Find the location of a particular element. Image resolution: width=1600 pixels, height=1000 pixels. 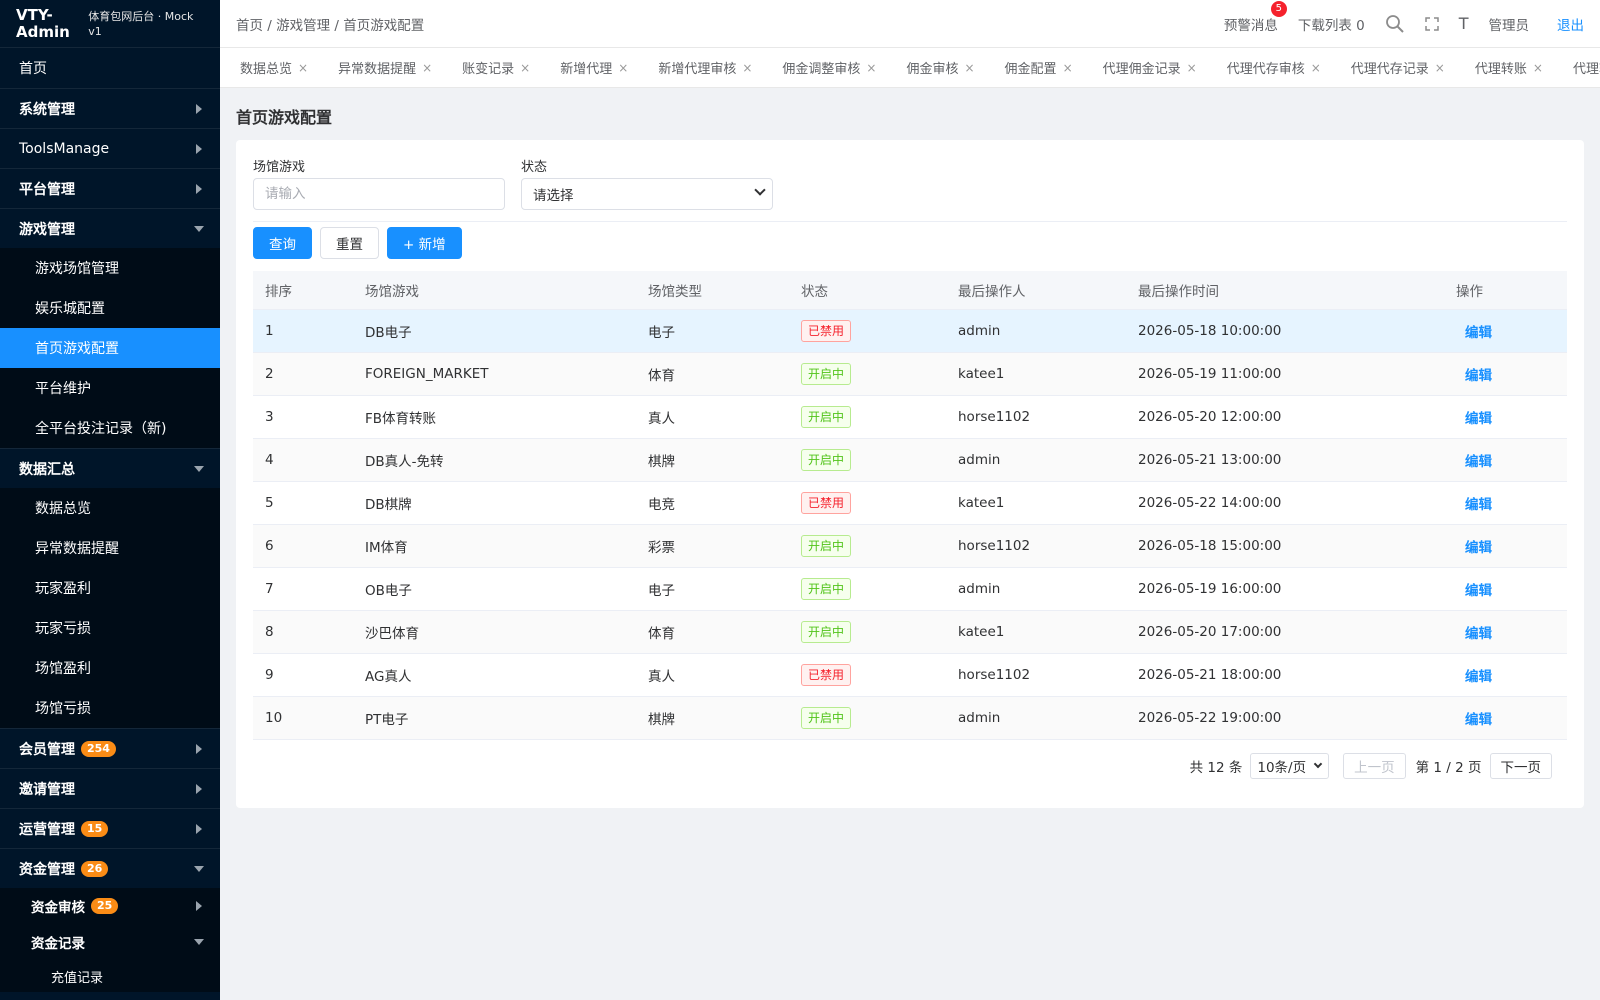

sidebar-item-abnormal-data: 异常数据提醒 is located at coordinates (110, 548).